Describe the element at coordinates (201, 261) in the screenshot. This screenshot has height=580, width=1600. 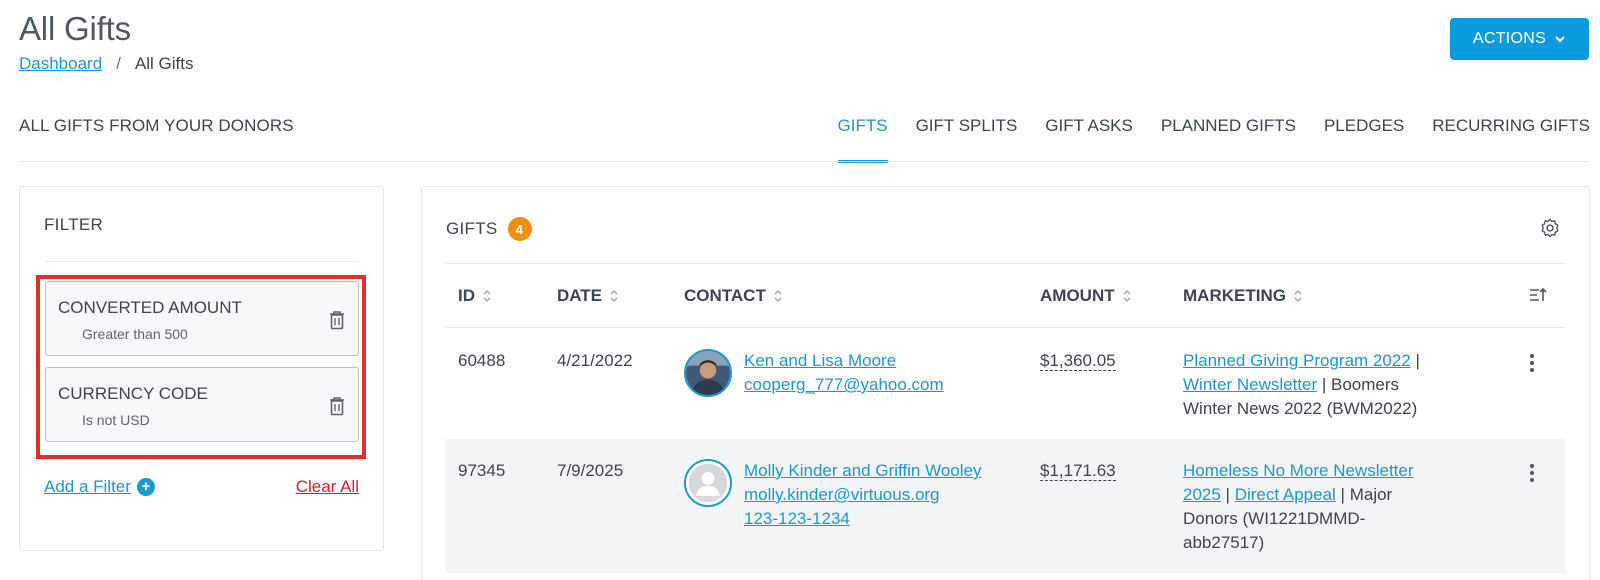
I see `filter-divider` at that location.